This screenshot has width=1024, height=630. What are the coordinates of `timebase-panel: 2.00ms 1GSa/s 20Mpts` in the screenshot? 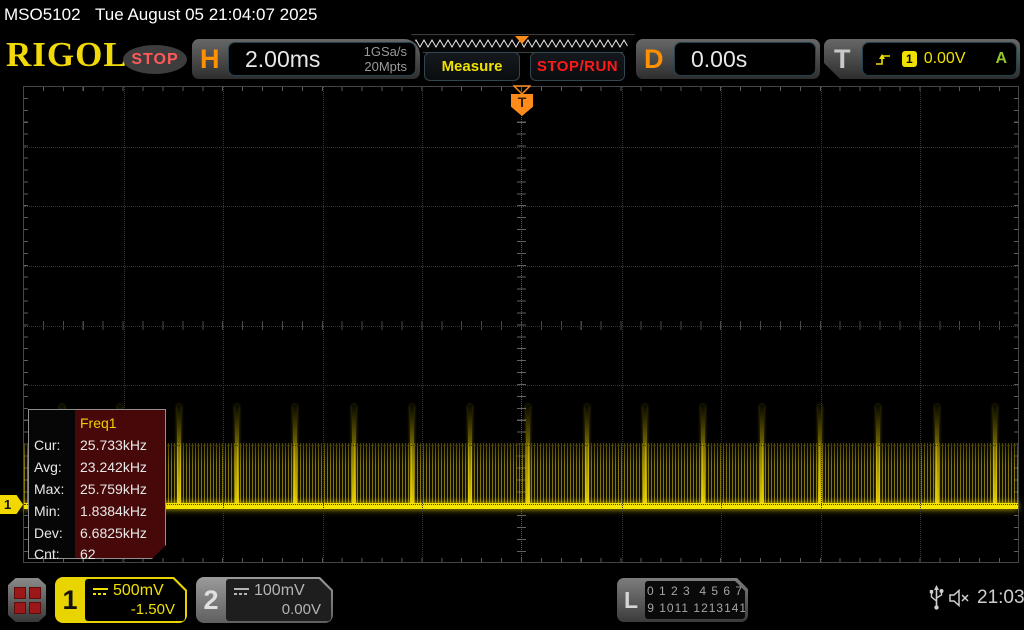 It's located at (322, 59).